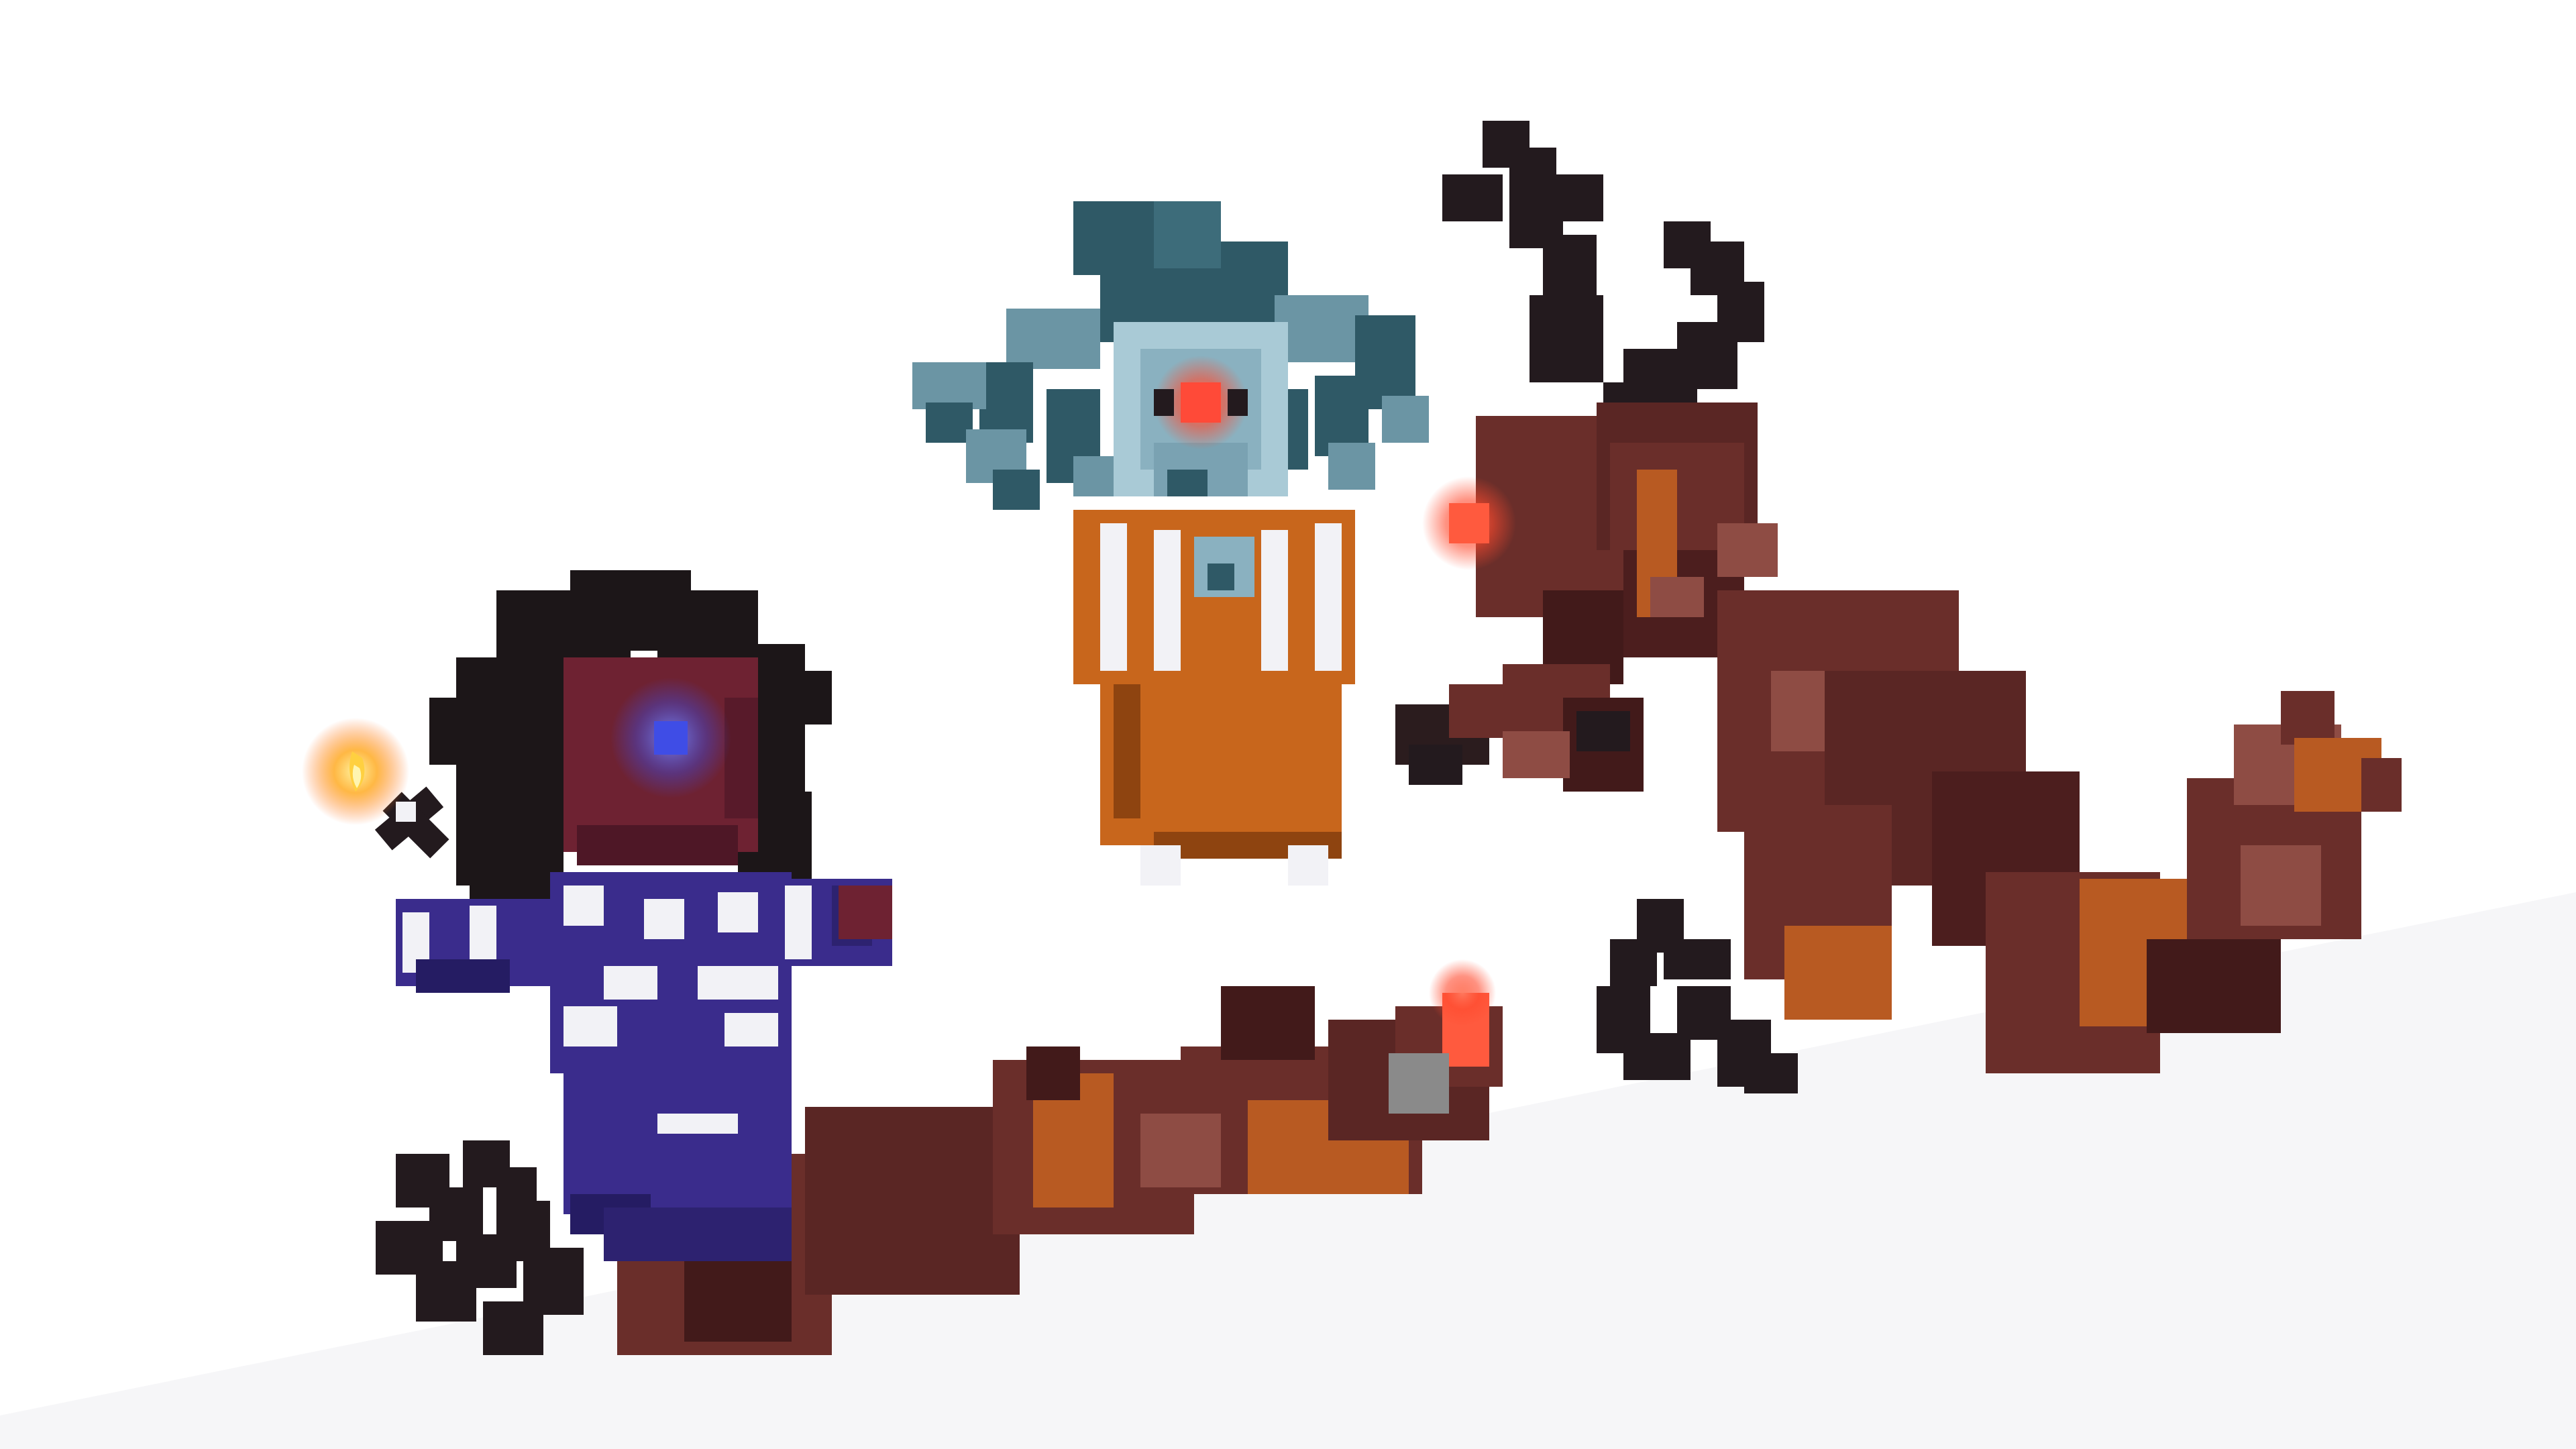  I want to click on monster-antlers, so click(1603, 285).